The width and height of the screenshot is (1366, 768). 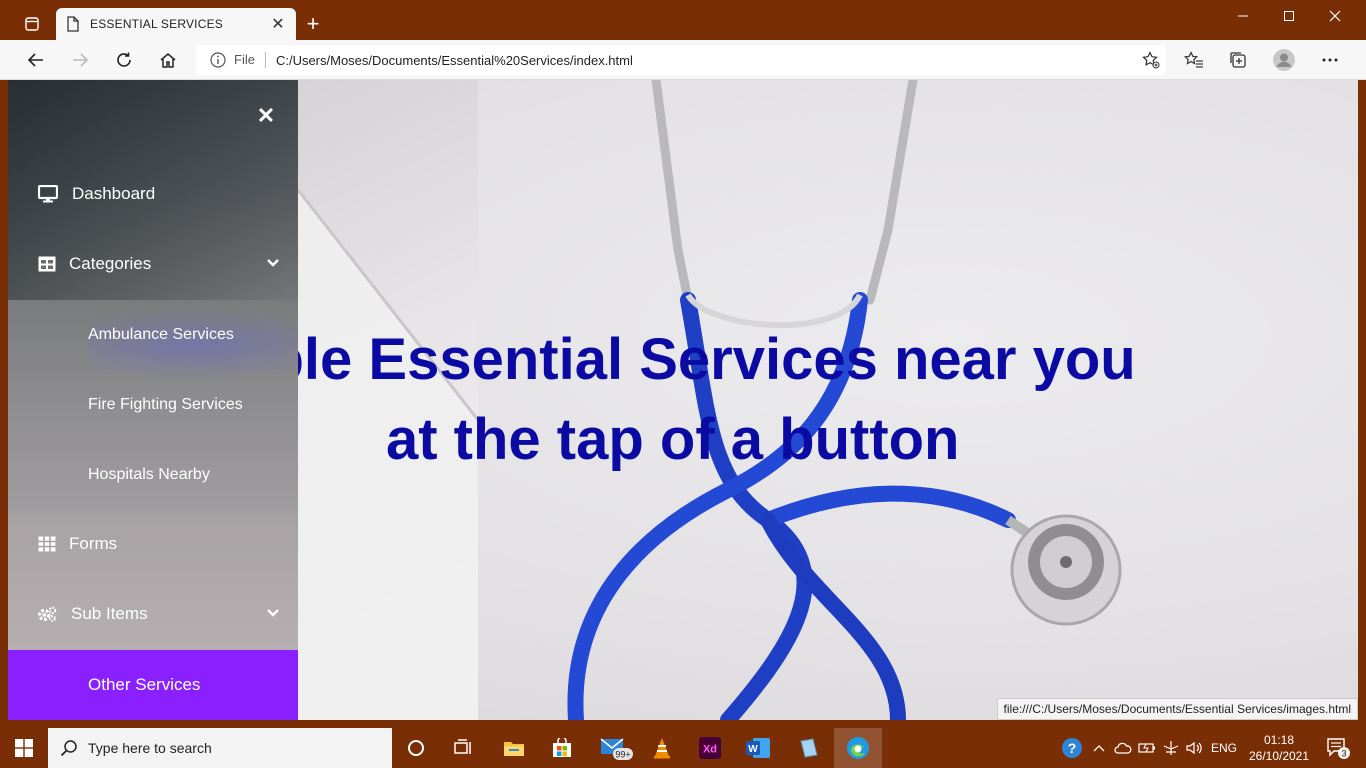 I want to click on sidebar-item-label: Sub Items, so click(x=109, y=613).